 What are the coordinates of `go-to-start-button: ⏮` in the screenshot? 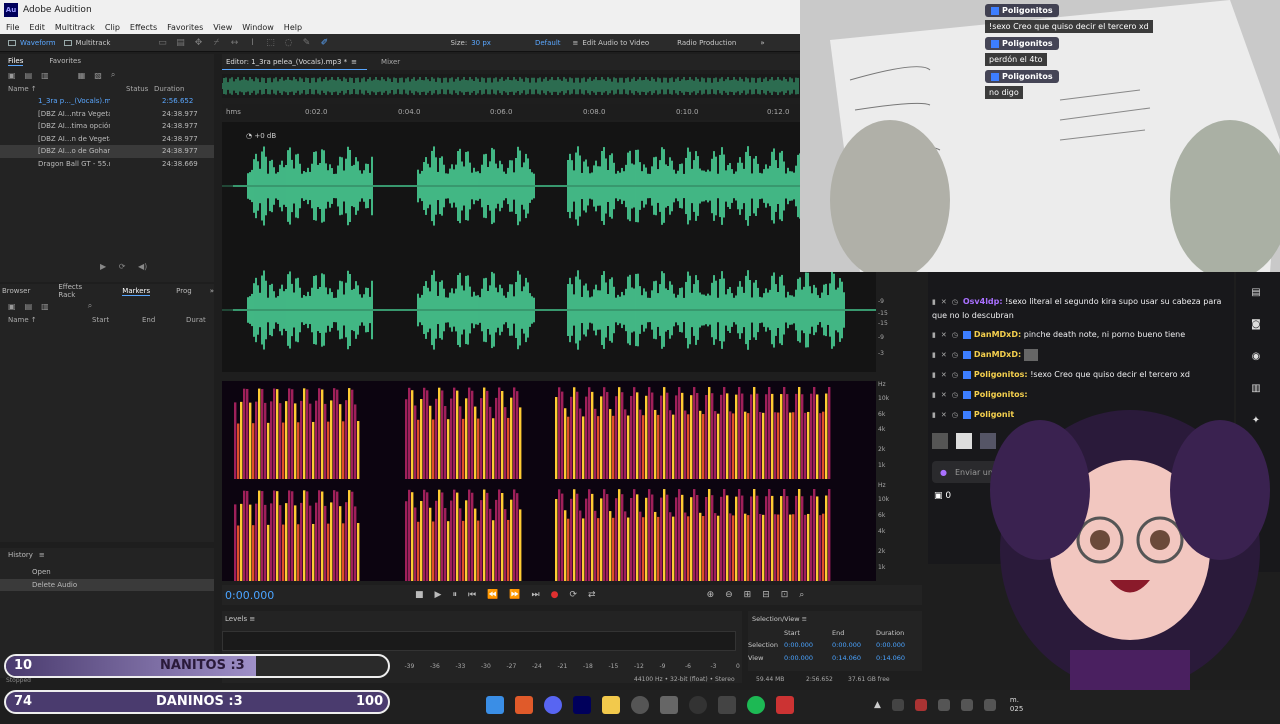 It's located at (472, 595).